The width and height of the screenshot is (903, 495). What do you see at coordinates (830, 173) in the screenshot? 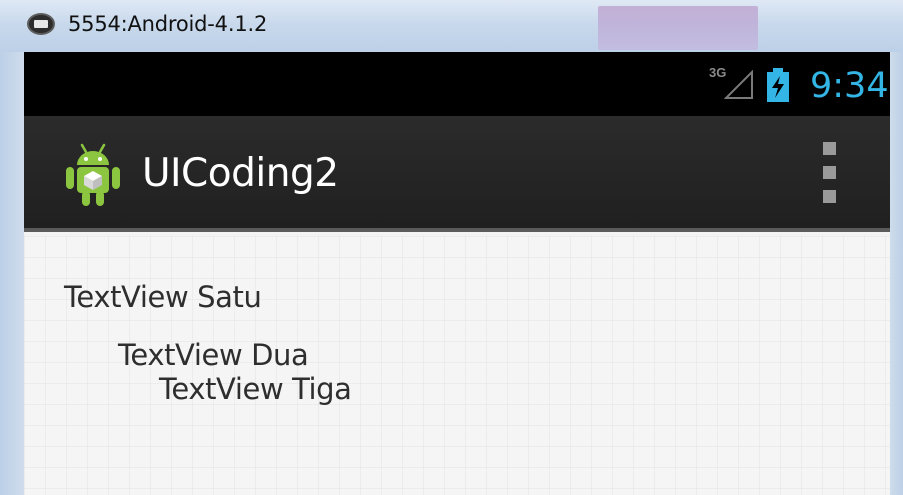
I see `overflow-menu-button` at bounding box center [830, 173].